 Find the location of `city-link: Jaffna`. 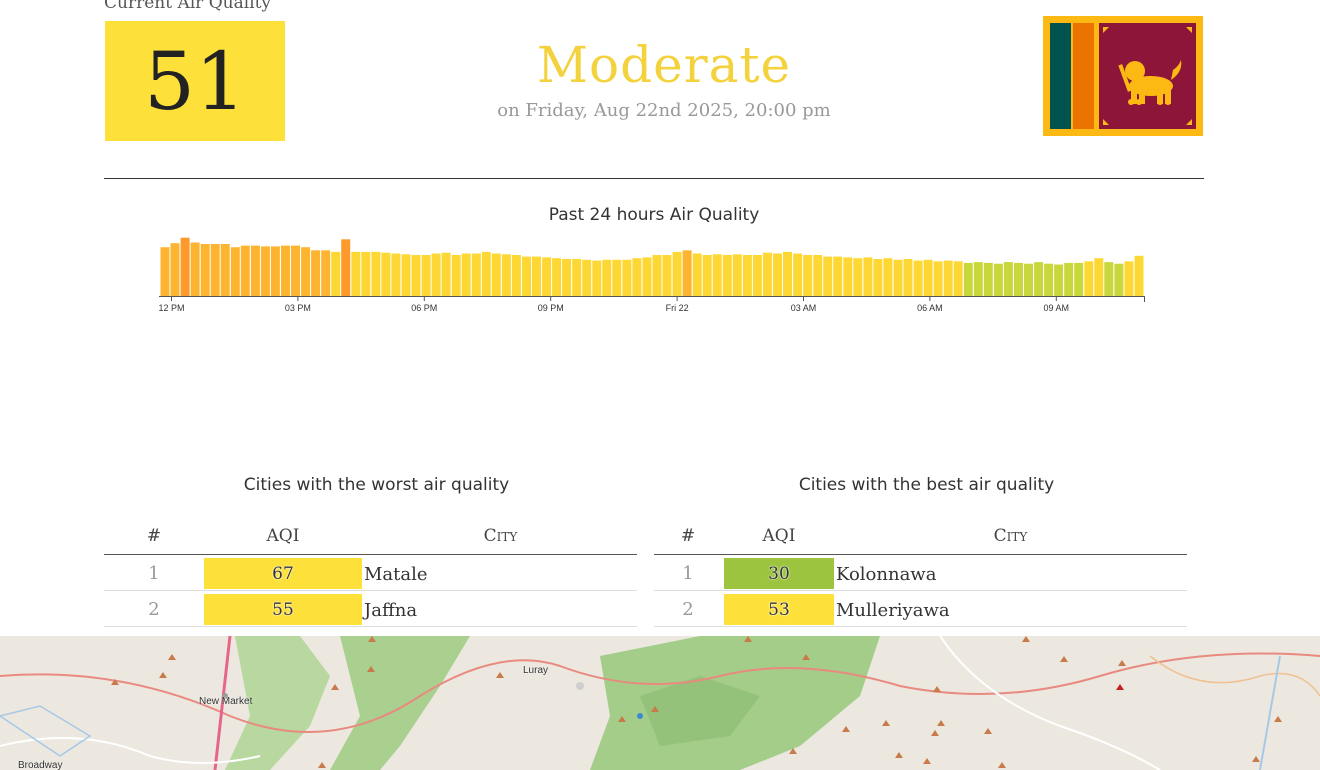

city-link: Jaffna is located at coordinates (390, 610).